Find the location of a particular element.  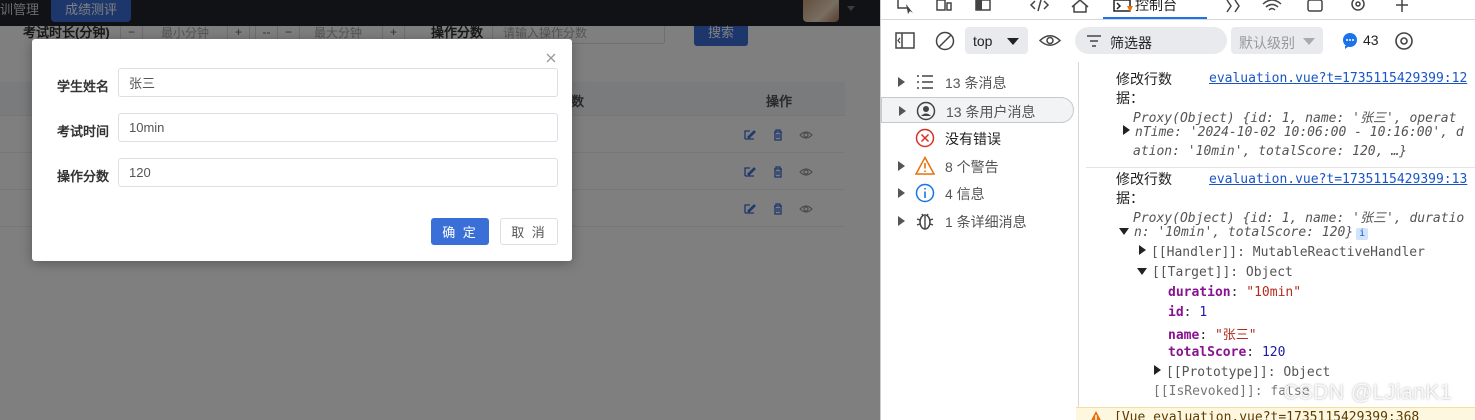

panel-layout-icon is located at coordinates (984, 7).